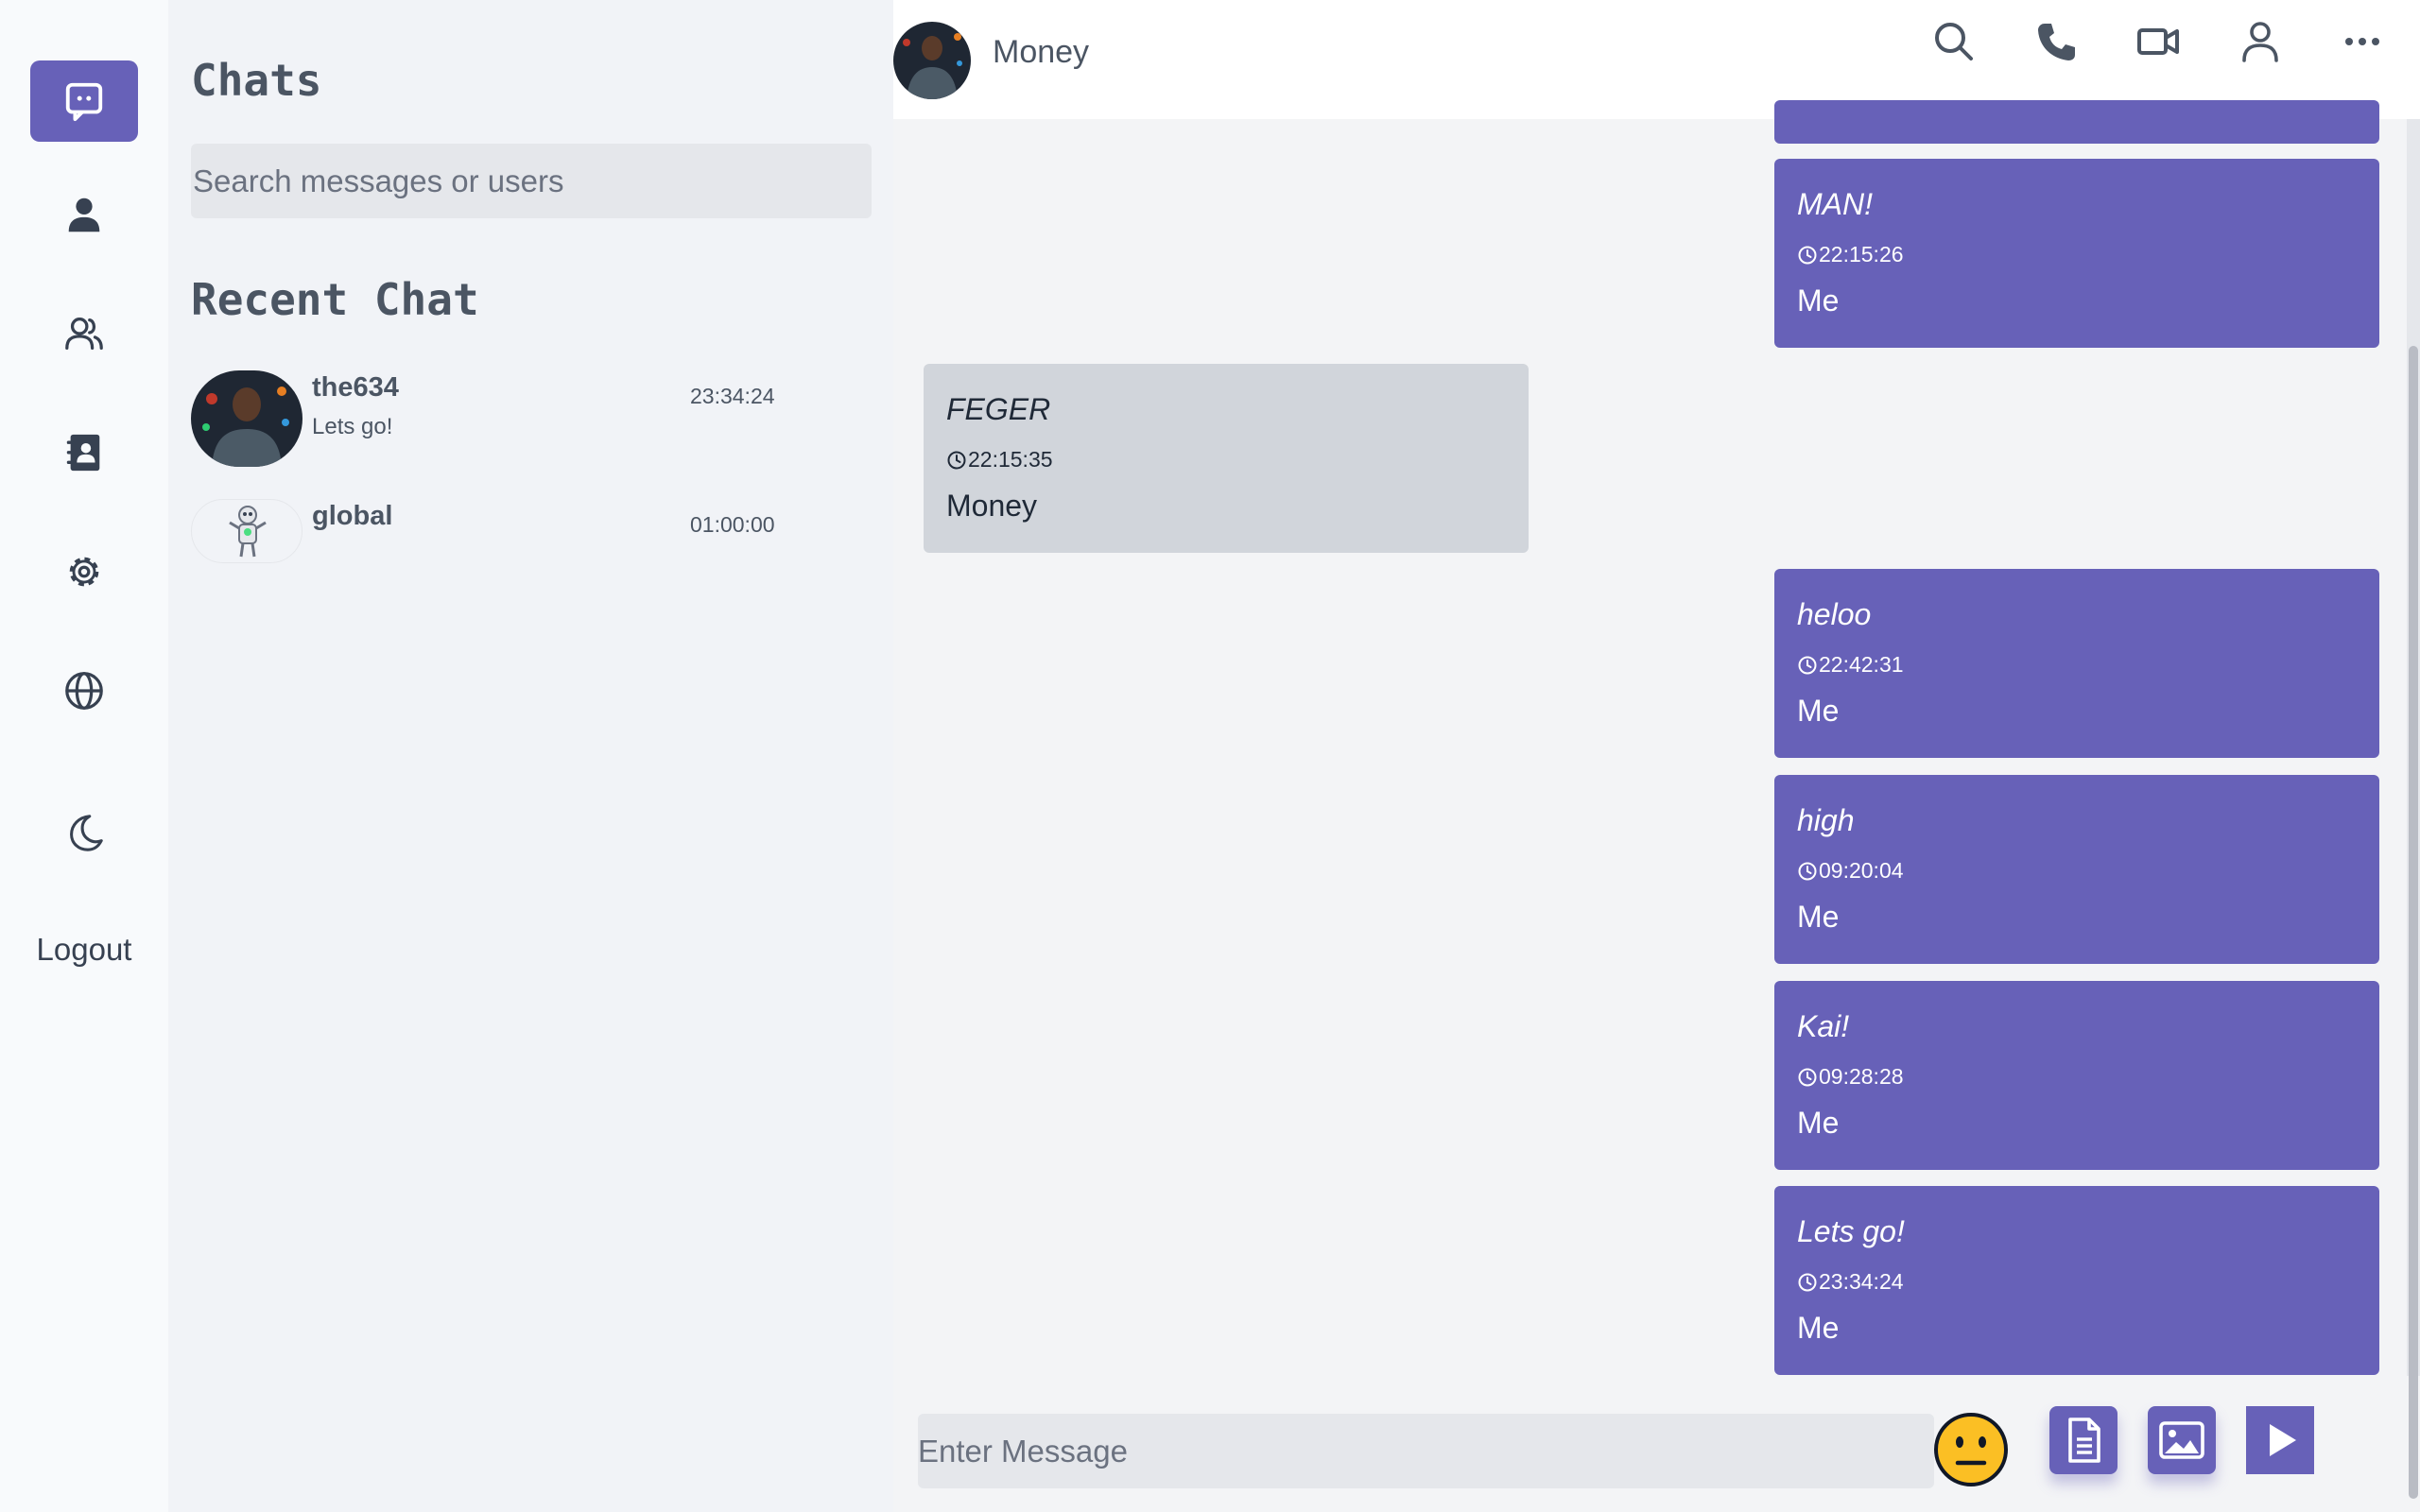 This screenshot has width=2420, height=1512. Describe the element at coordinates (256, 80) in the screenshot. I see `chats-title: Chats` at that location.